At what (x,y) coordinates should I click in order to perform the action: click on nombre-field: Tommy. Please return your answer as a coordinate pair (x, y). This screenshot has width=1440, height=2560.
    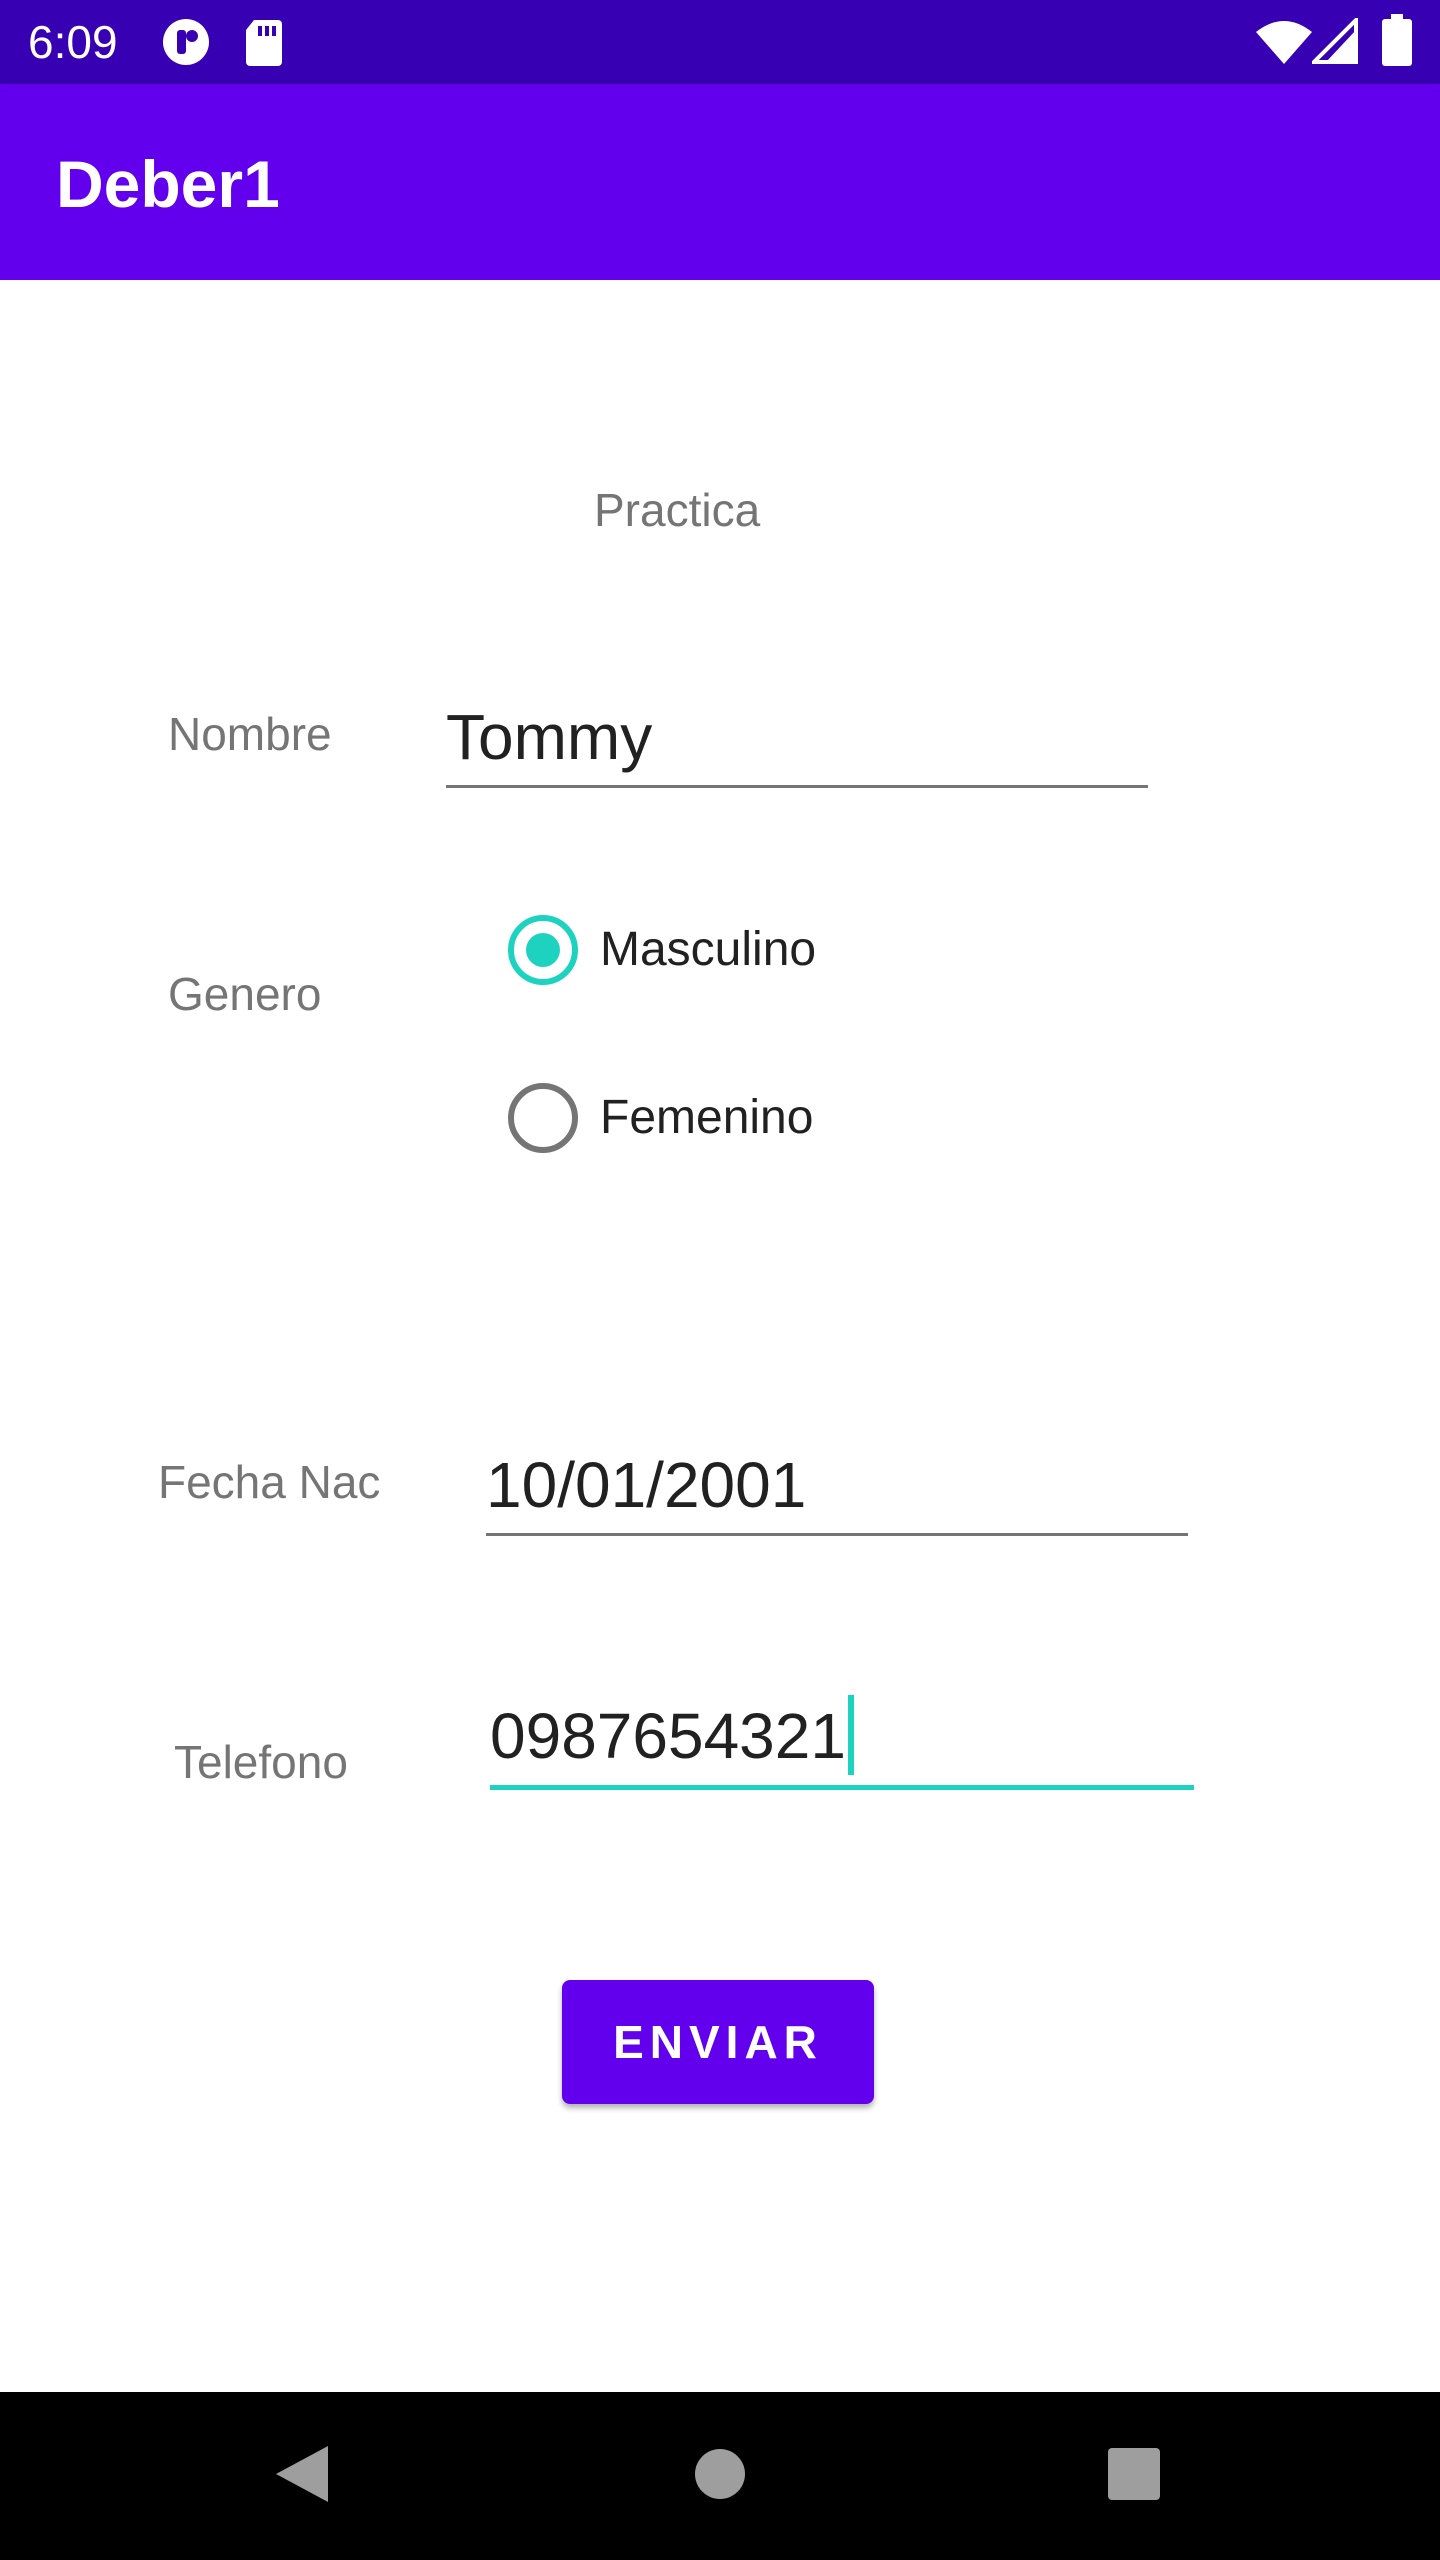
    Looking at the image, I should click on (797, 743).